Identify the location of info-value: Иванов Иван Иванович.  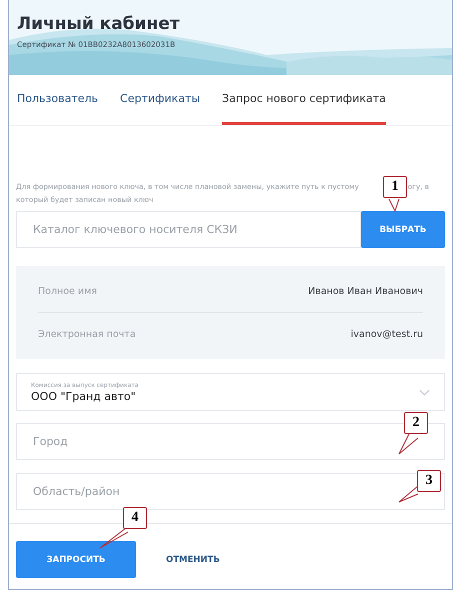
(365, 291).